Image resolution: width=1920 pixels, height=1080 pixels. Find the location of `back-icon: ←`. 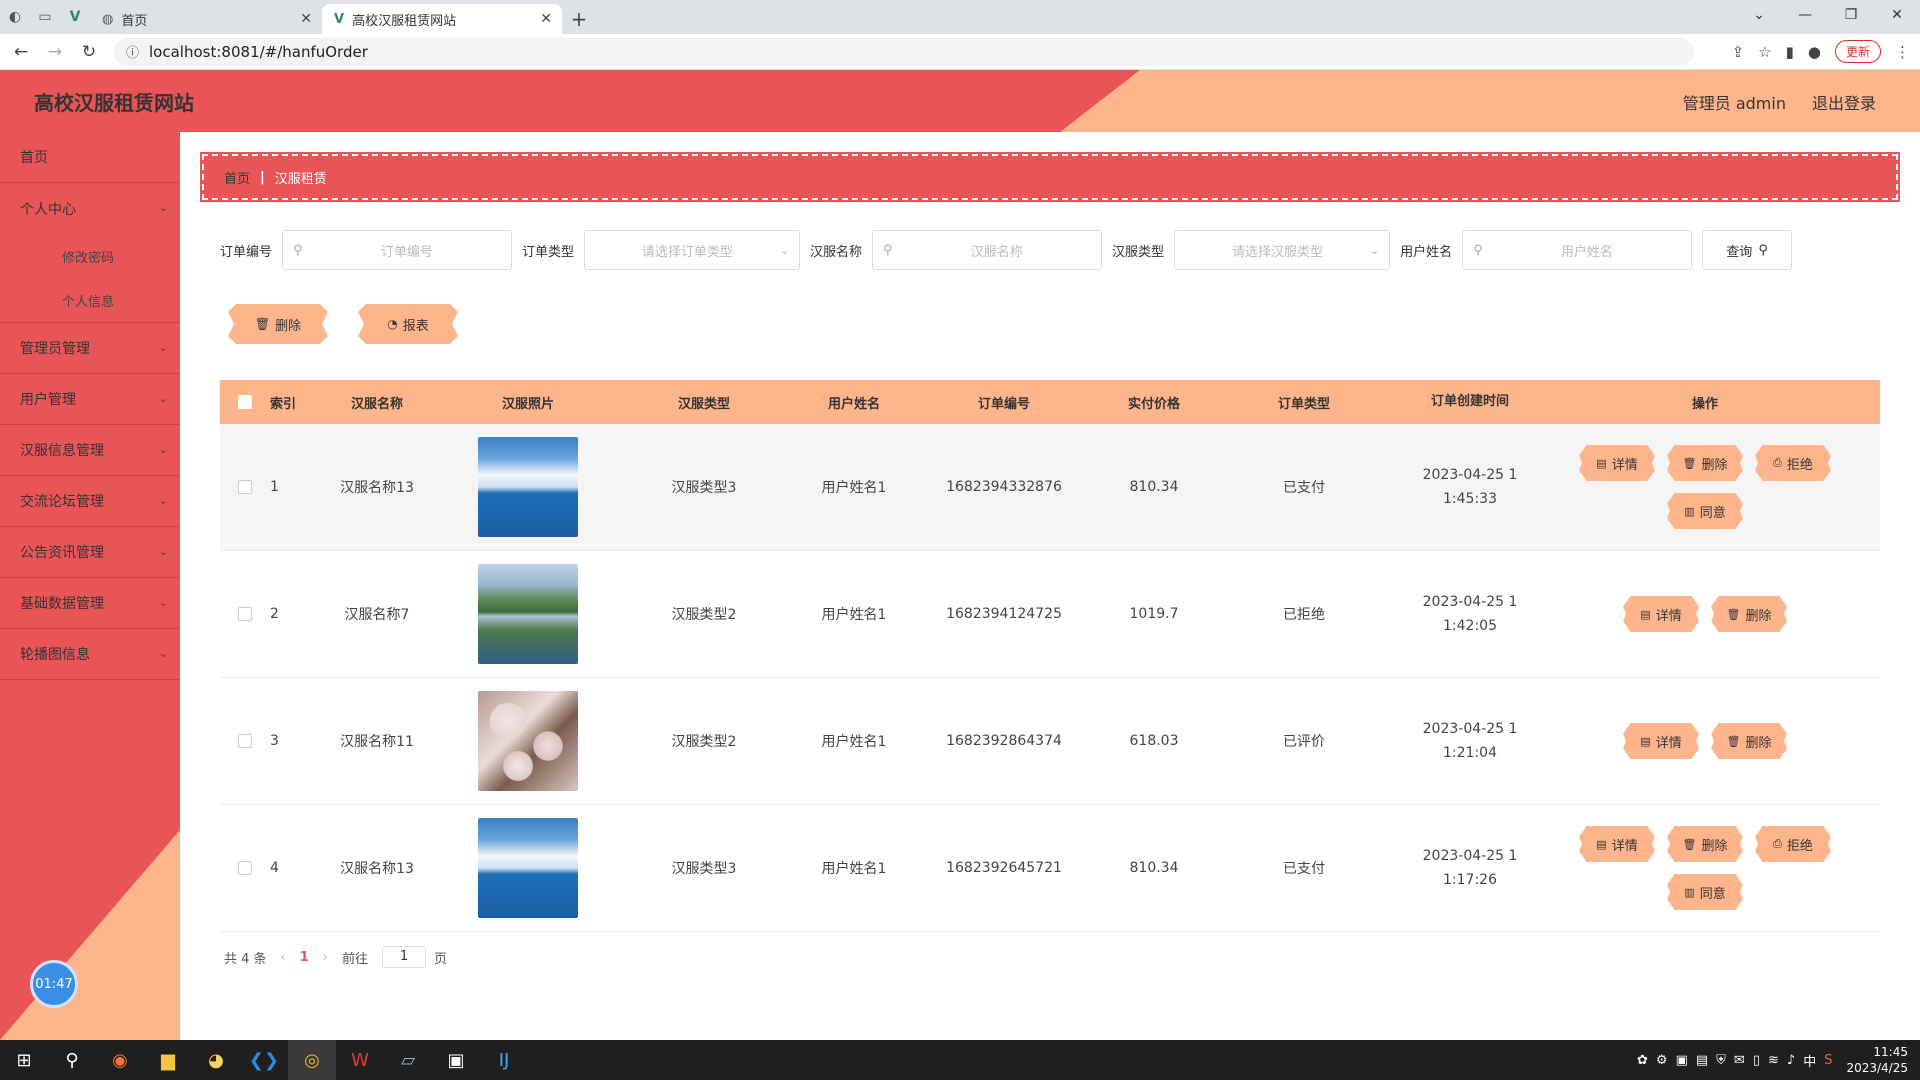

back-icon: ← is located at coordinates (21, 52).